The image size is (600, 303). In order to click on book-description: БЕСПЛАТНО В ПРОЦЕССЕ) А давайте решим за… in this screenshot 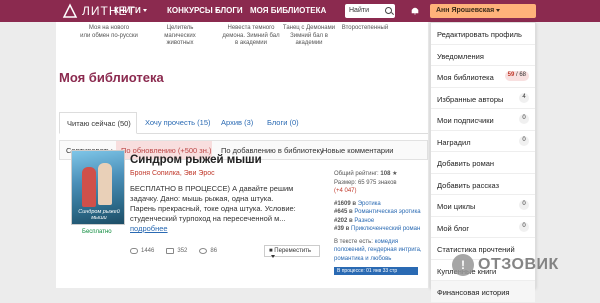, I will do `click(213, 208)`.